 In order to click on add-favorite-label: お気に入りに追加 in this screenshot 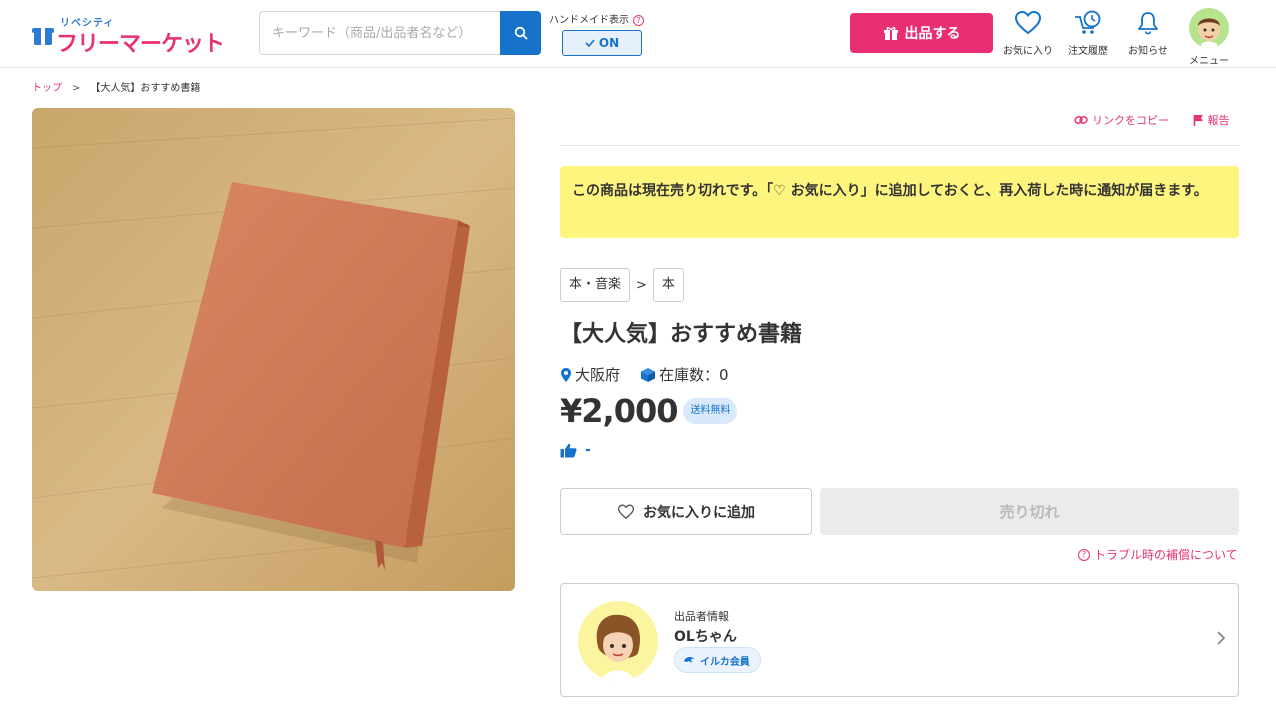, I will do `click(699, 512)`.